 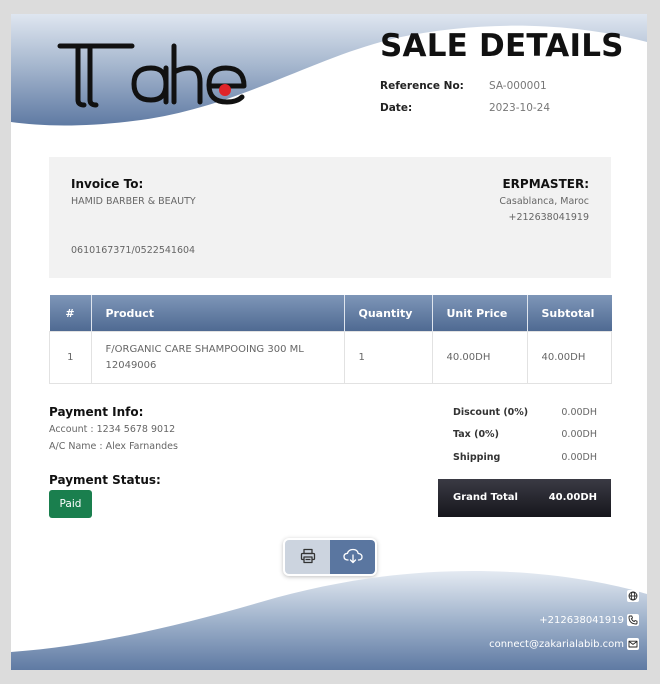 I want to click on invoice-to-label: Invoice To:, so click(x=107, y=184).